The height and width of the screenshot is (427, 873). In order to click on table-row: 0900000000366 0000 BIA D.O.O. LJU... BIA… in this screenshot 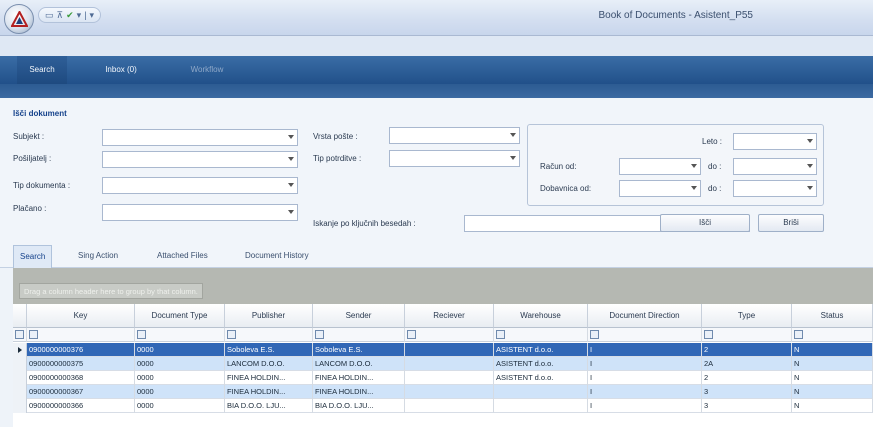, I will do `click(443, 406)`.